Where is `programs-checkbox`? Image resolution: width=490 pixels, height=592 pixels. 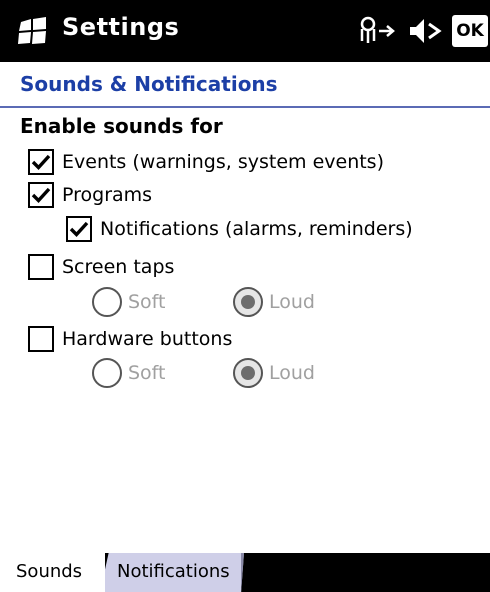
programs-checkbox is located at coordinates (41, 195).